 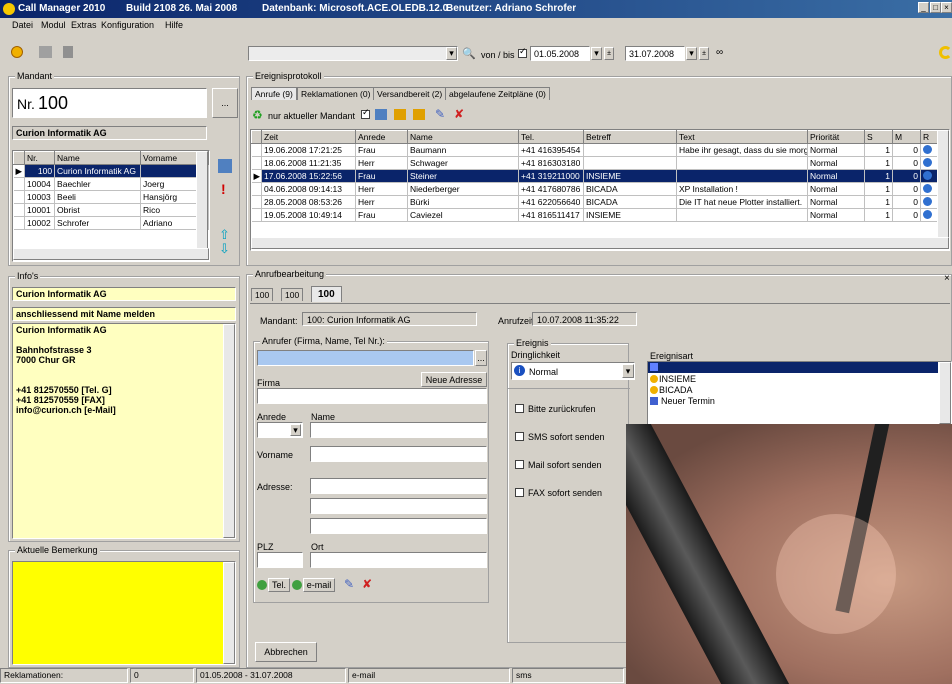 I want to click on date-to-field: 31.07.2008, so click(x=655, y=53).